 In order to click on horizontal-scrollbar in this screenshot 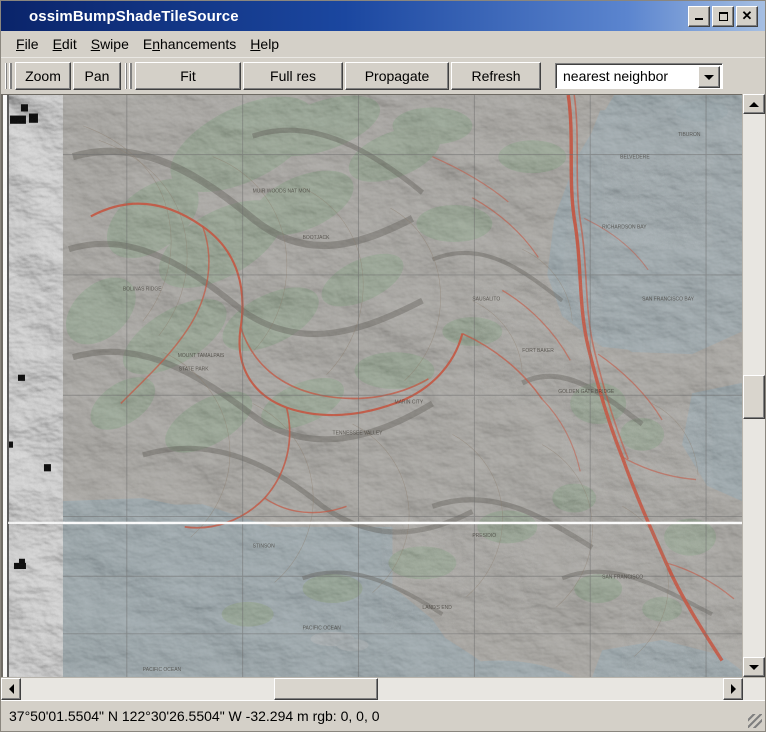, I will do `click(383, 688)`.